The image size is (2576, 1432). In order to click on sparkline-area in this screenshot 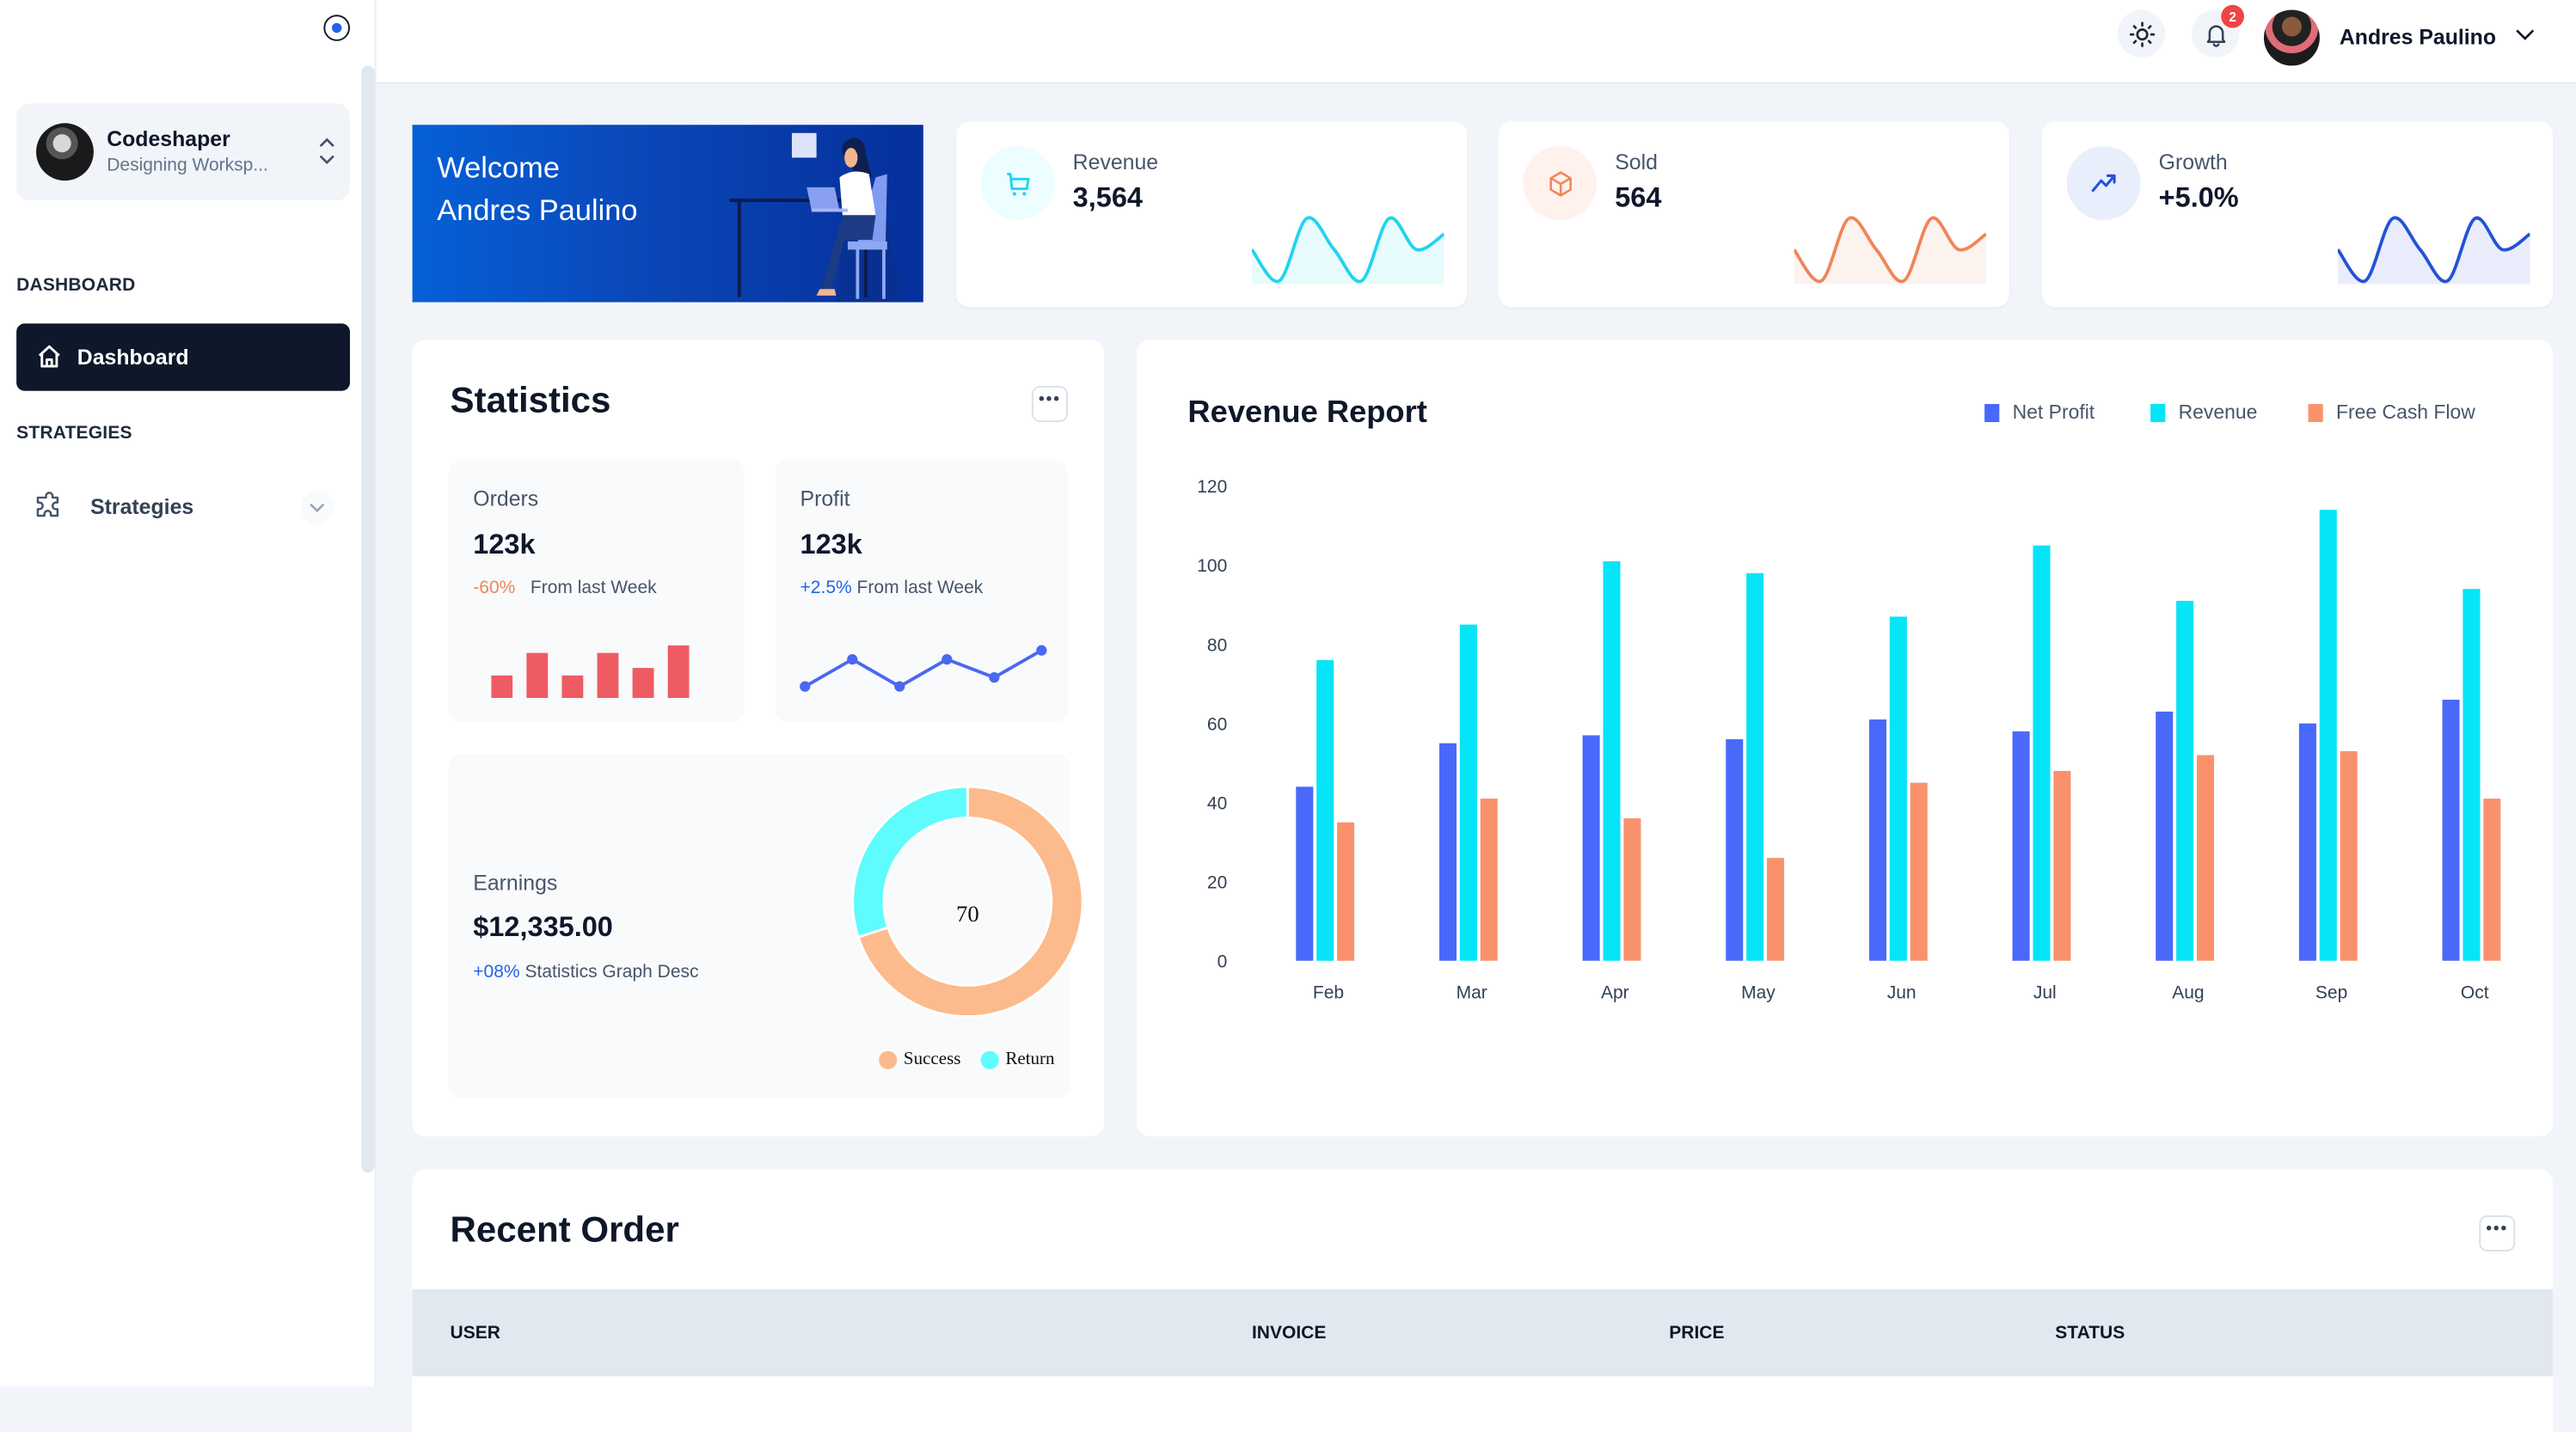, I will do `click(2433, 251)`.